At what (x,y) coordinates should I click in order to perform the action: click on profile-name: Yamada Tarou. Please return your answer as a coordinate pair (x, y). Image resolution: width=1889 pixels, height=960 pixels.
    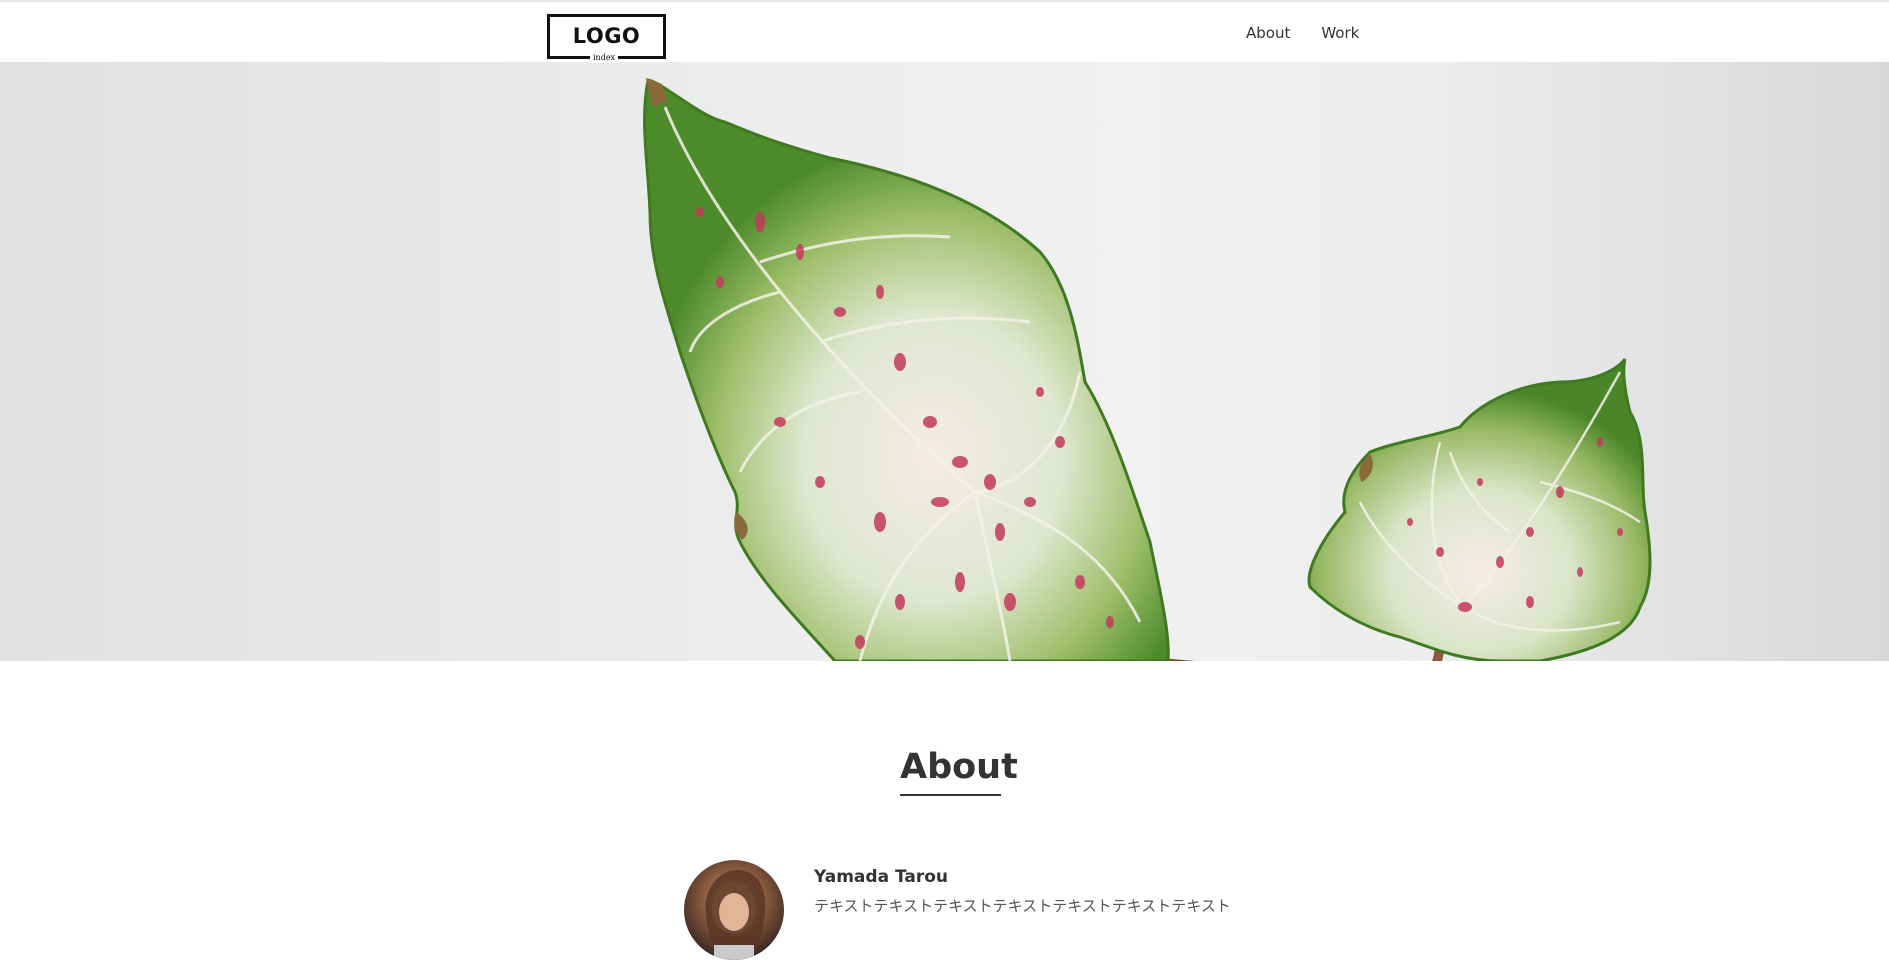
    Looking at the image, I should click on (881, 877).